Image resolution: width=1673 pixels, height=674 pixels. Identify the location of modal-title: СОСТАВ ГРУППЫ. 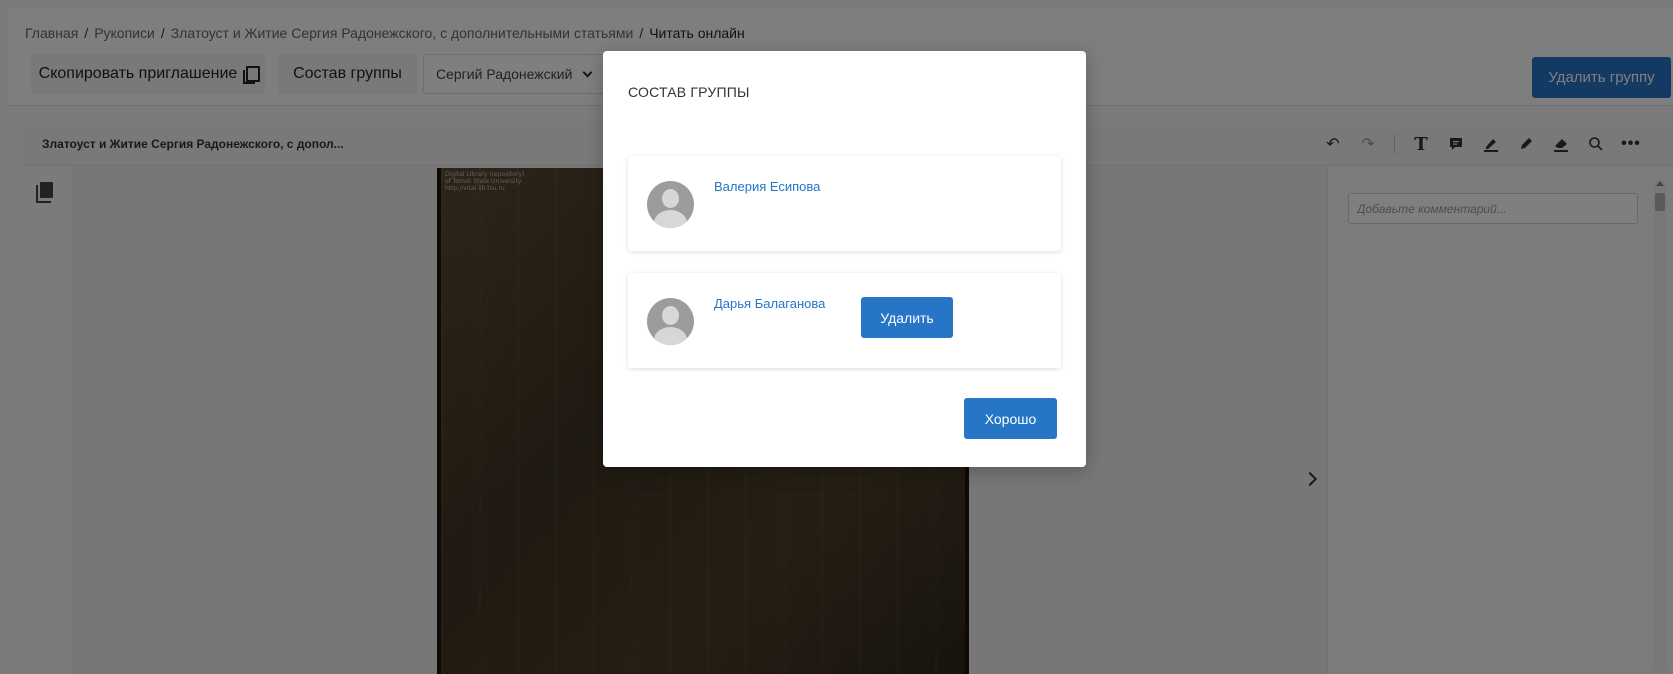
(689, 92).